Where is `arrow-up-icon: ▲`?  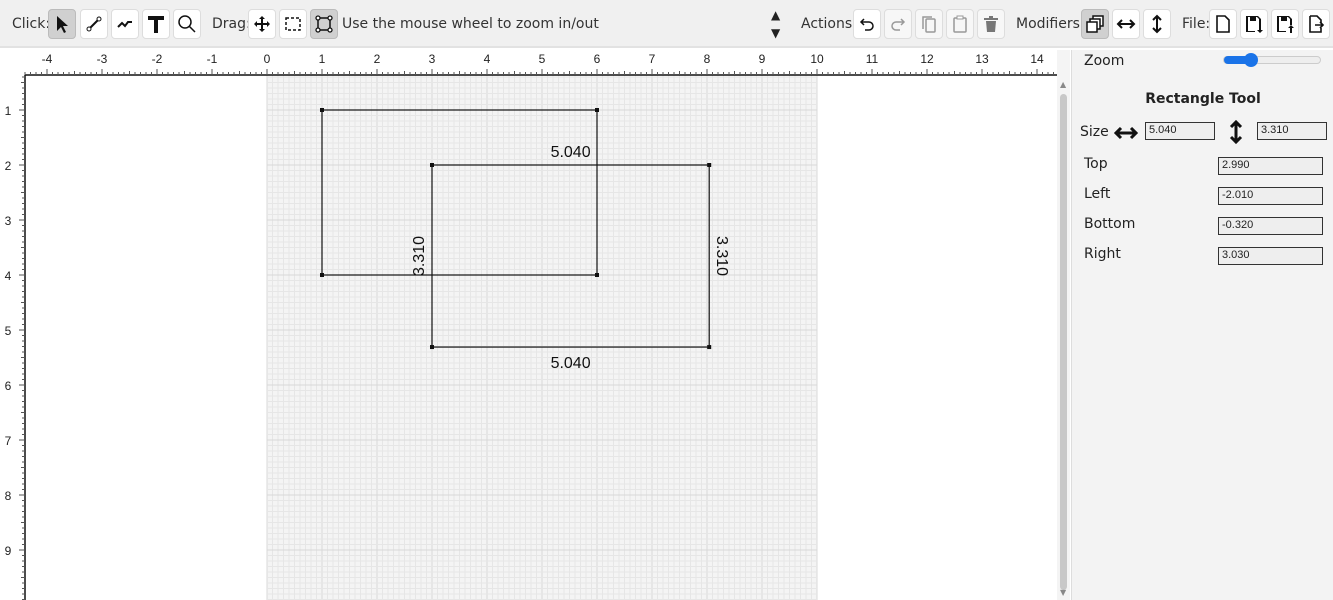 arrow-up-icon: ▲ is located at coordinates (775, 15).